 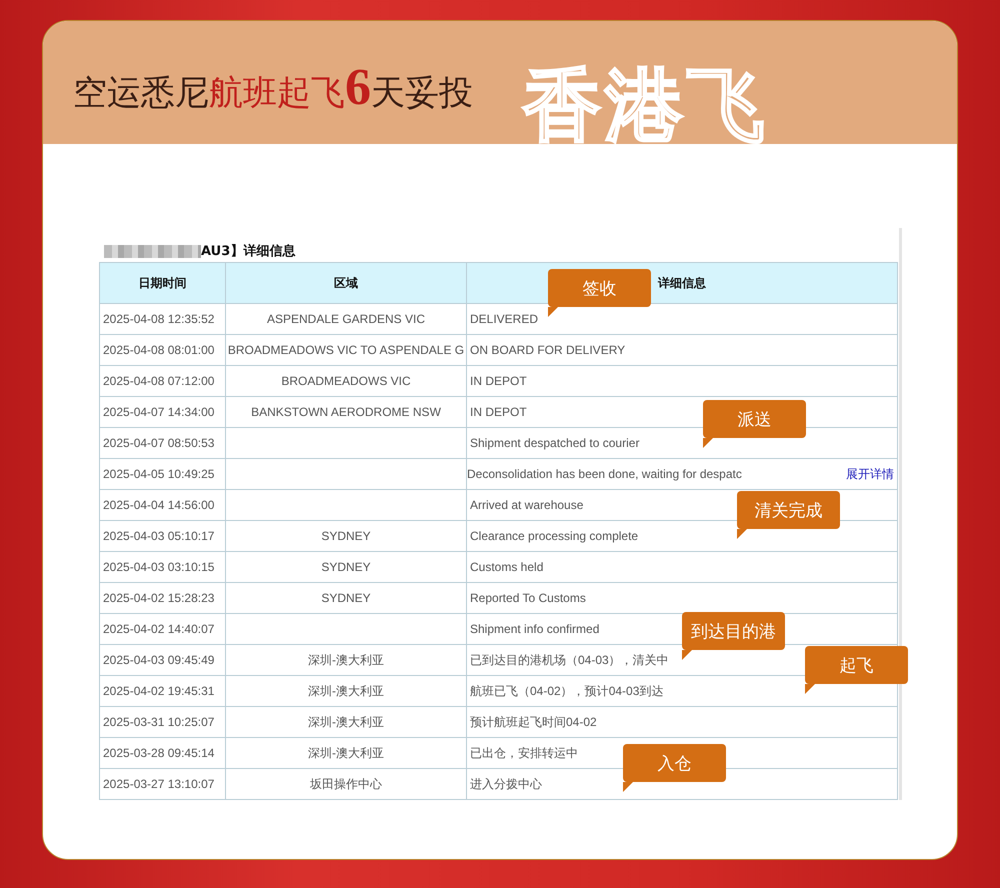 What do you see at coordinates (248, 251) in the screenshot?
I see `table-title: AU3】详细信息` at bounding box center [248, 251].